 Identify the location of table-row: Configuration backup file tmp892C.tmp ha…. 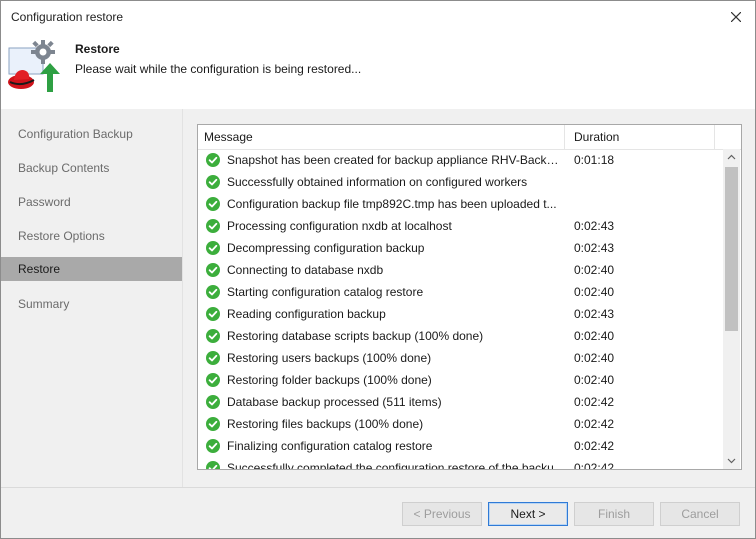
(460, 204).